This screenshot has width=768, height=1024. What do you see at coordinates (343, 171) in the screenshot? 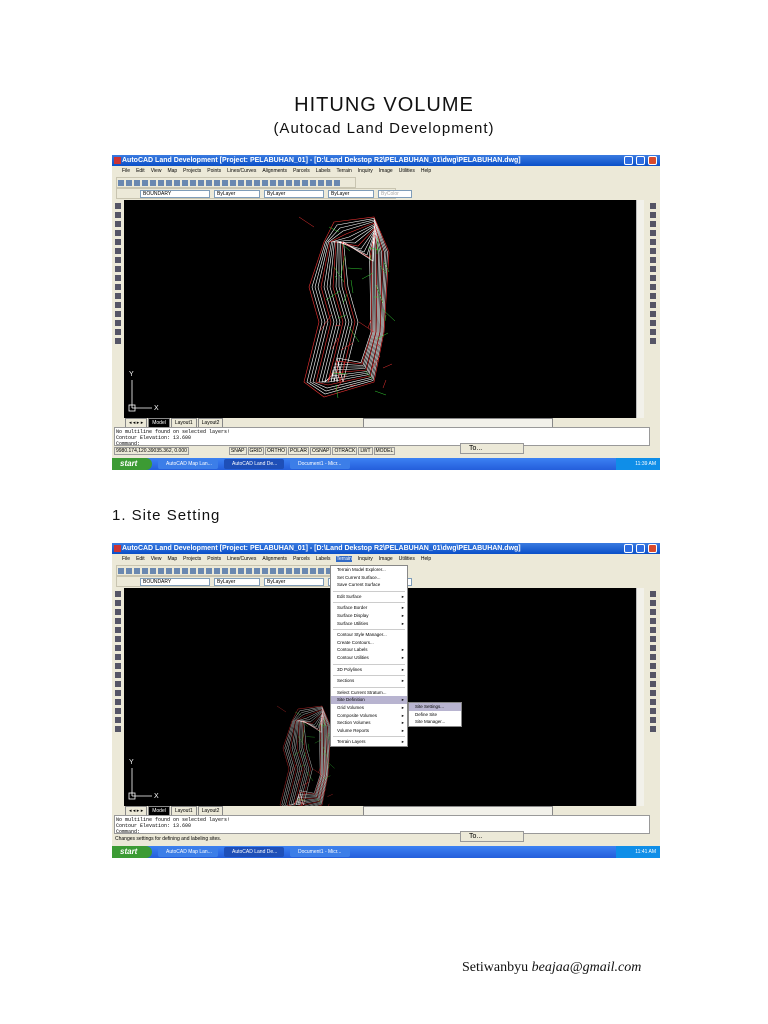
I see `menu-terrain: Terrain` at bounding box center [343, 171].